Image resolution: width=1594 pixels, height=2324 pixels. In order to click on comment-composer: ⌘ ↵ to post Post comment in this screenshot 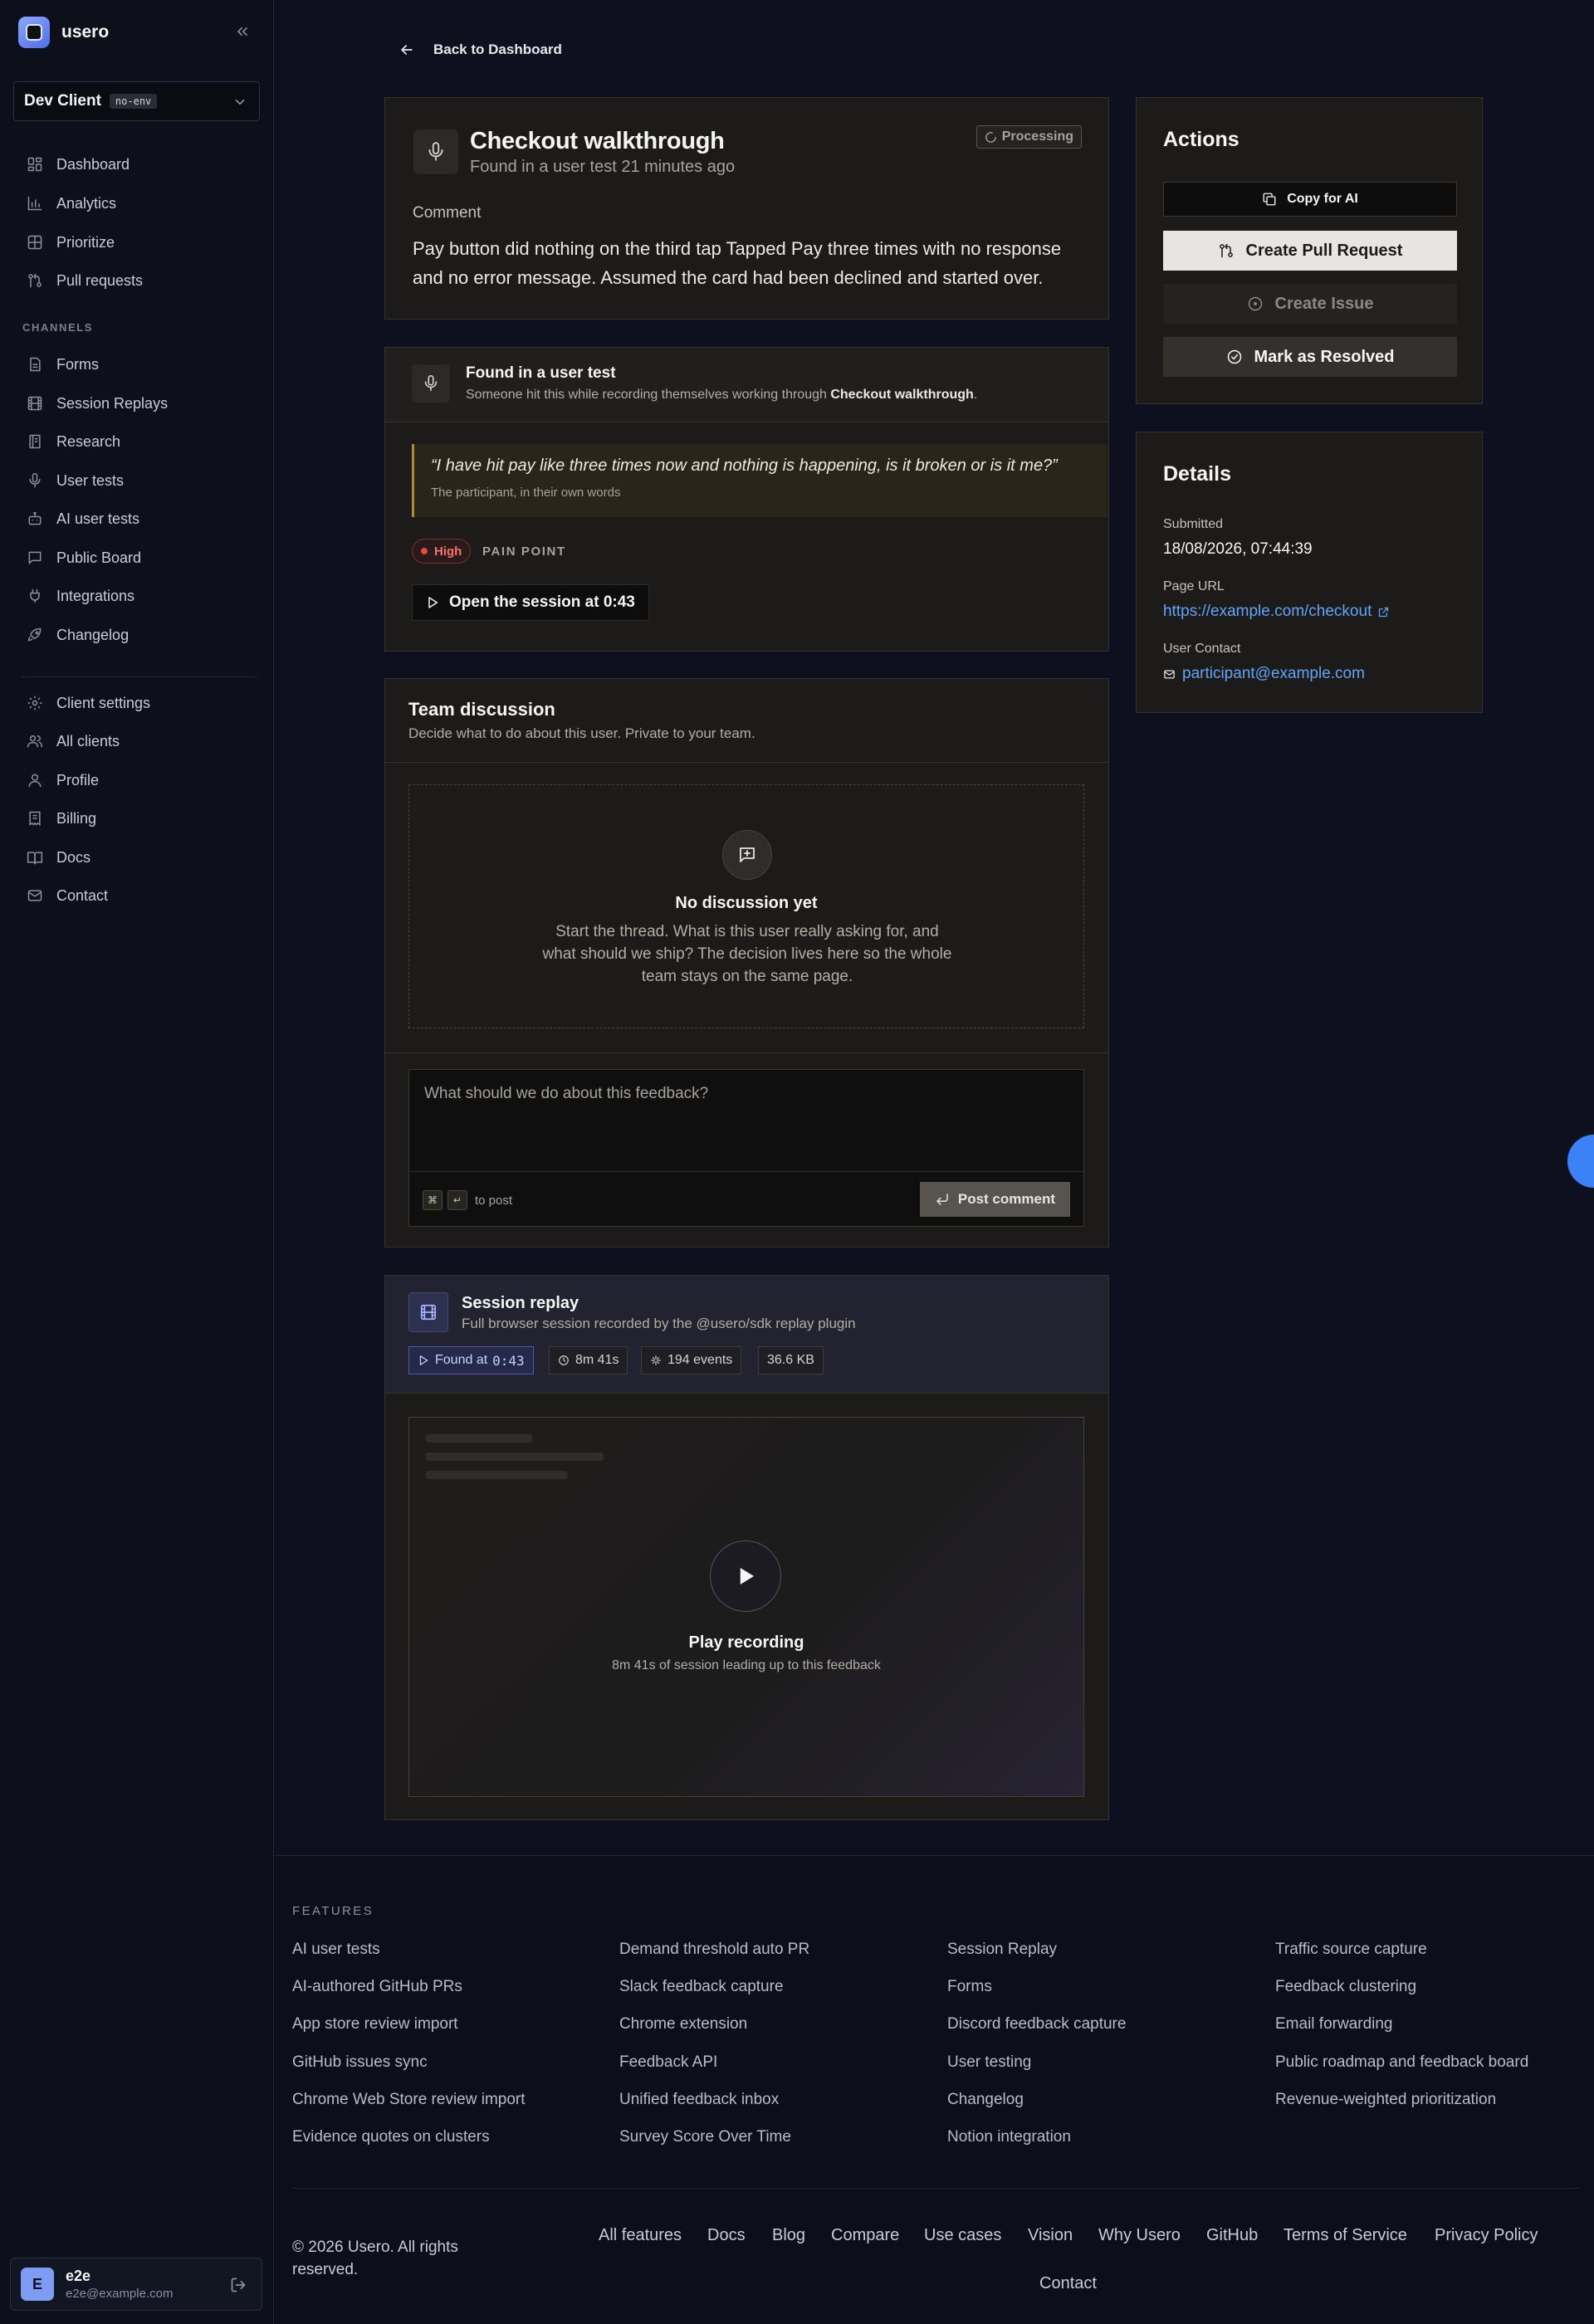, I will do `click(746, 1148)`.